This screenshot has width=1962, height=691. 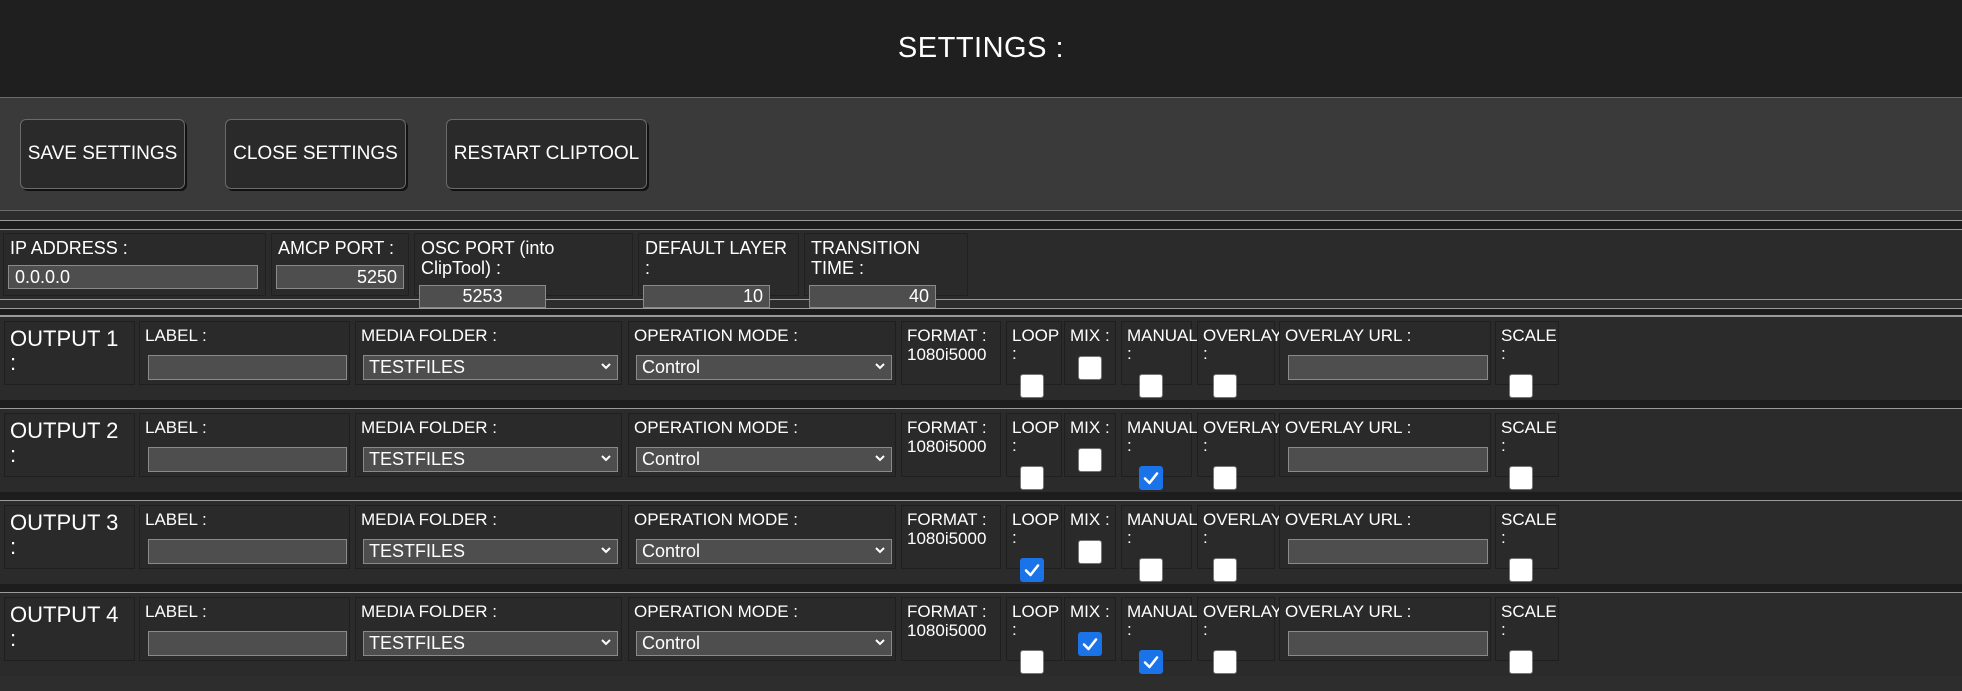 What do you see at coordinates (69, 248) in the screenshot?
I see `ip-address-label: IP ADDRESS :` at bounding box center [69, 248].